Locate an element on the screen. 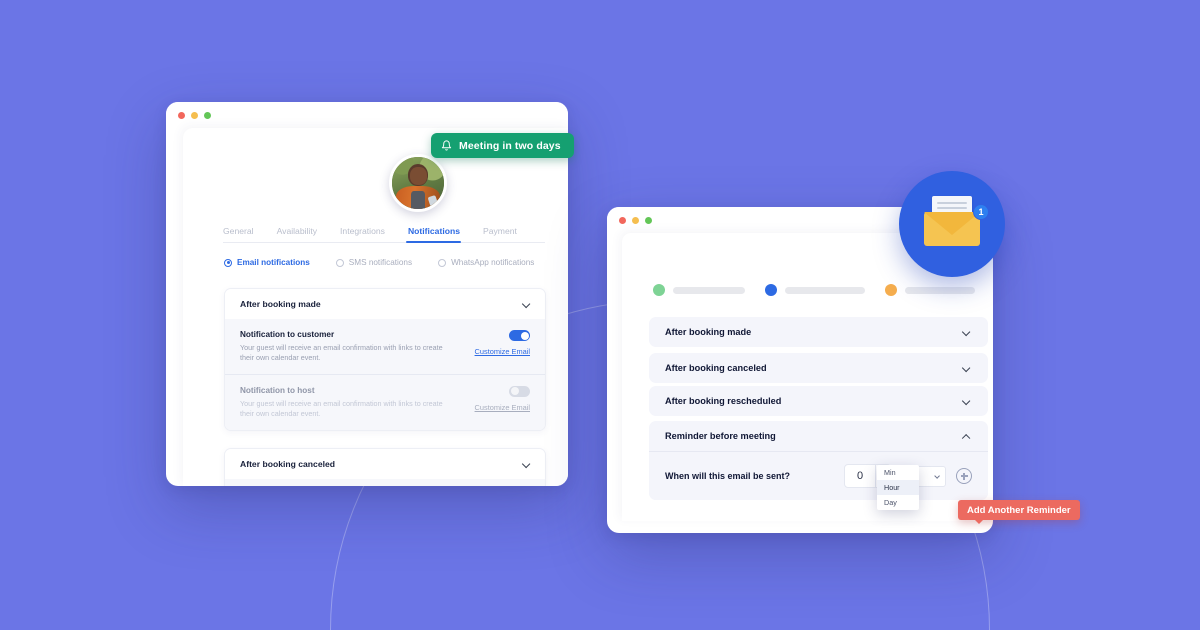  panel-after-booking-canceled: After booking canceled is located at coordinates (385, 467).